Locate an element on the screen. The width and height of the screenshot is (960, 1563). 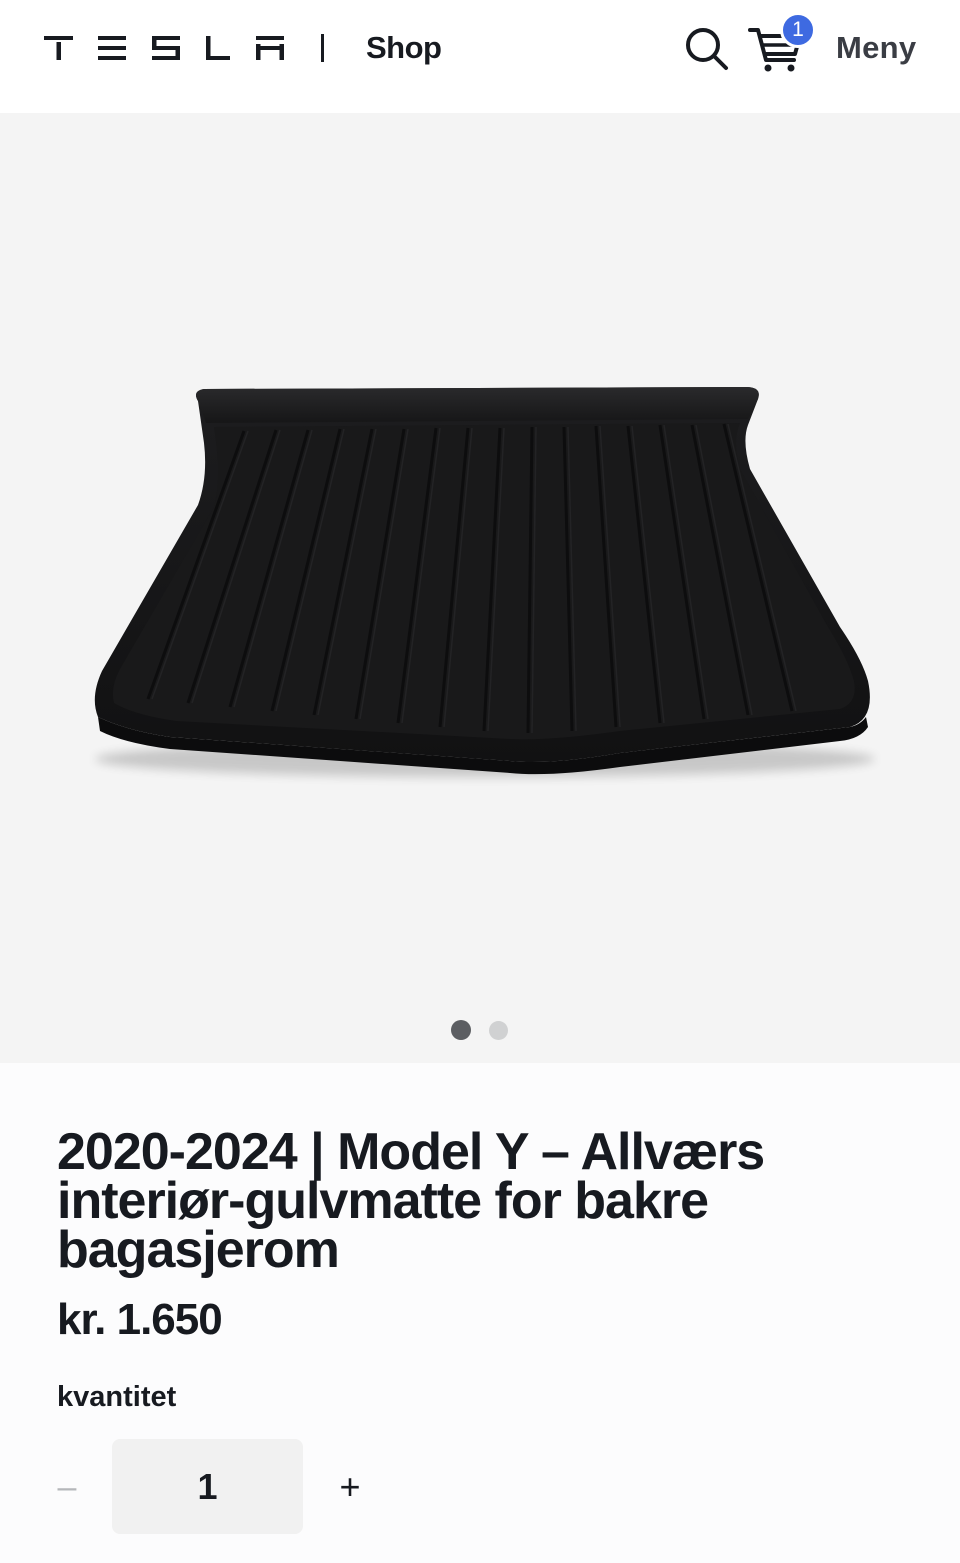
menu-button: Meny is located at coordinates (876, 48).